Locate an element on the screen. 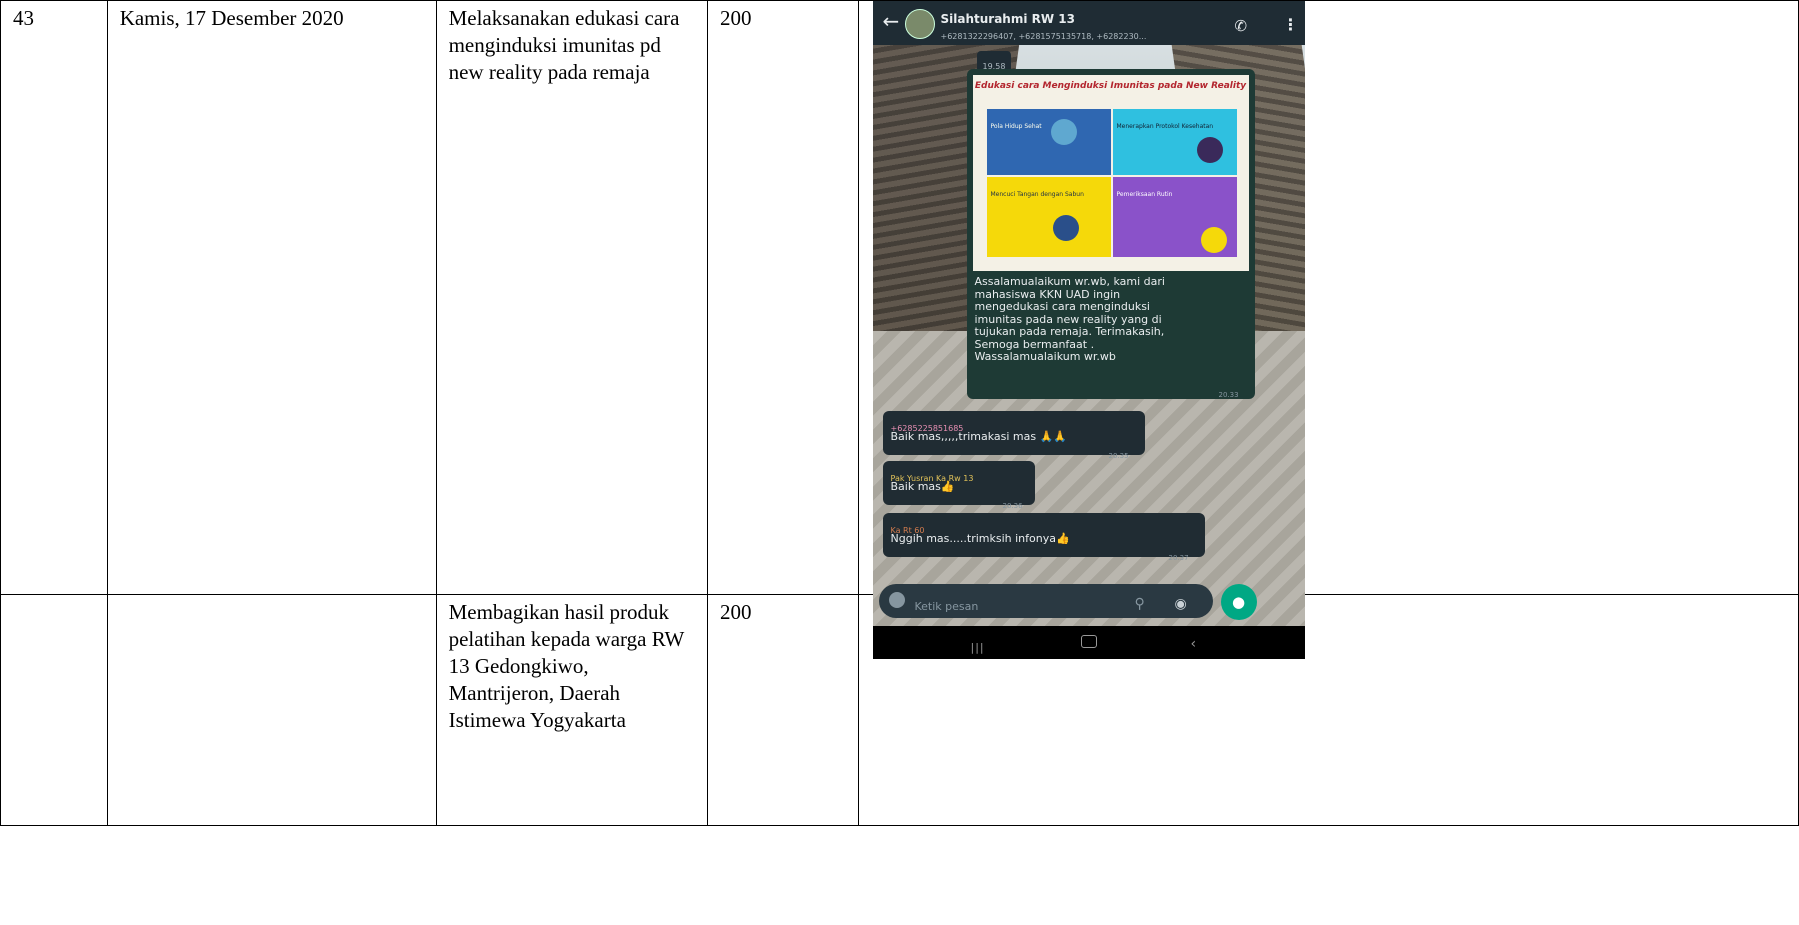 This screenshot has width=1799, height=925. mic-button: ● is located at coordinates (1238, 602).